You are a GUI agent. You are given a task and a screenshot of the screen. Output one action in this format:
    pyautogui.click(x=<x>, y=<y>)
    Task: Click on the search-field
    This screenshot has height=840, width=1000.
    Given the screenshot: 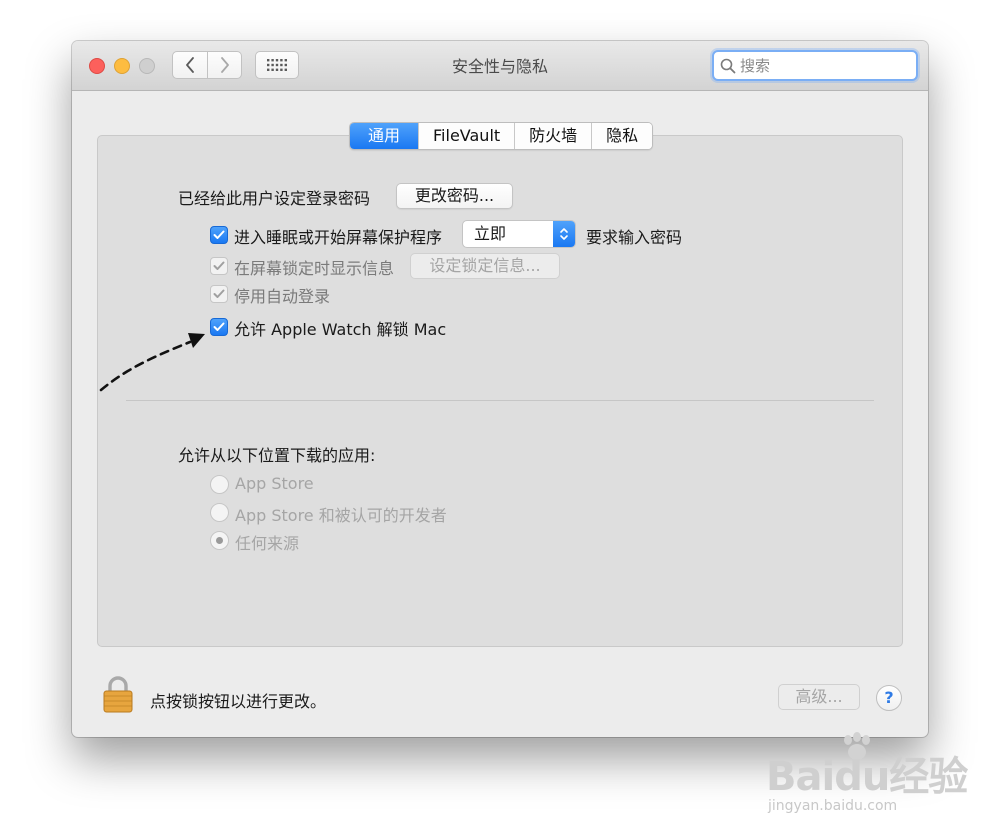 What is the action you would take?
    pyautogui.click(x=815, y=65)
    